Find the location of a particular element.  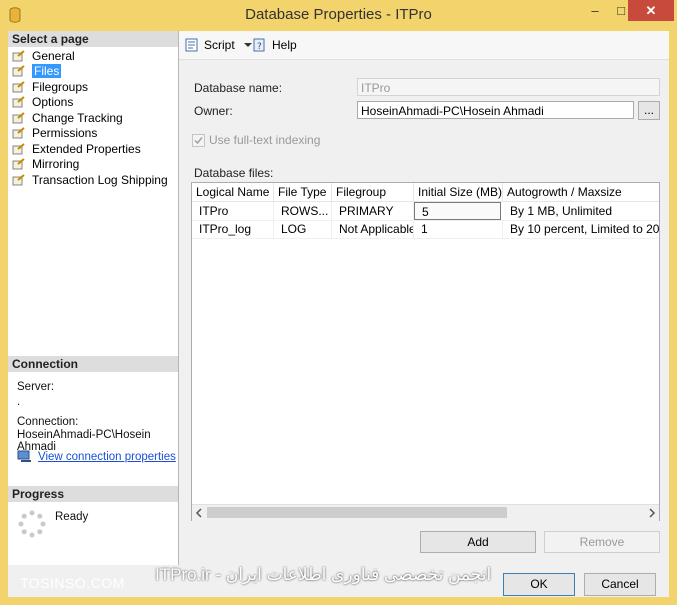

minimize-button: – is located at coordinates (595, 10).